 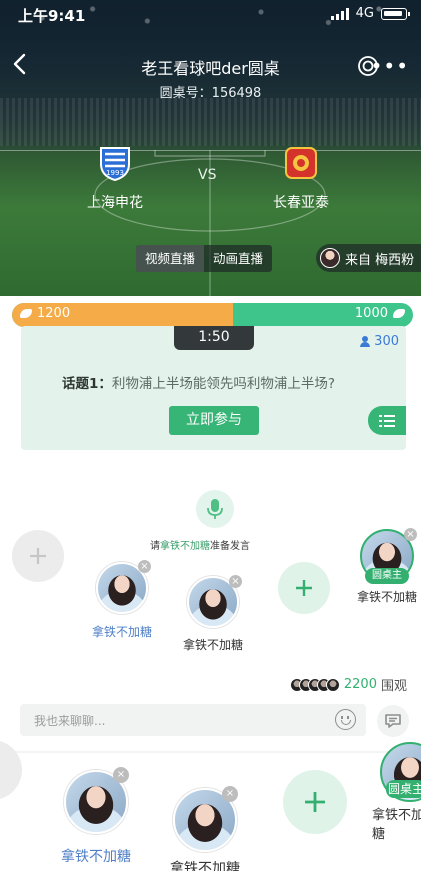 I want to click on mic-button, so click(x=215, y=509).